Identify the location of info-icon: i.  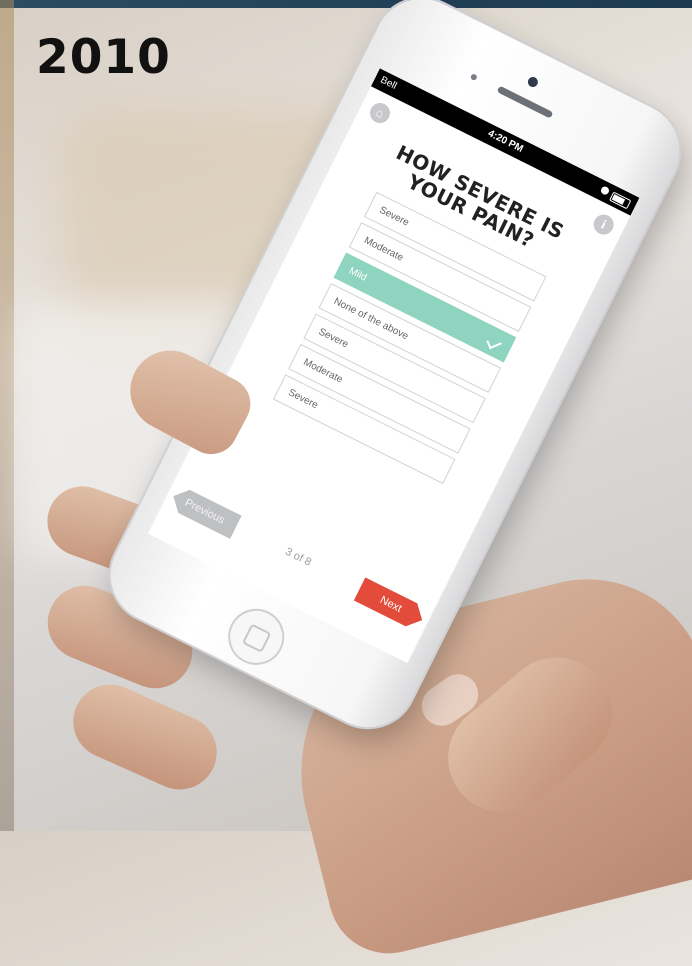
(604, 224).